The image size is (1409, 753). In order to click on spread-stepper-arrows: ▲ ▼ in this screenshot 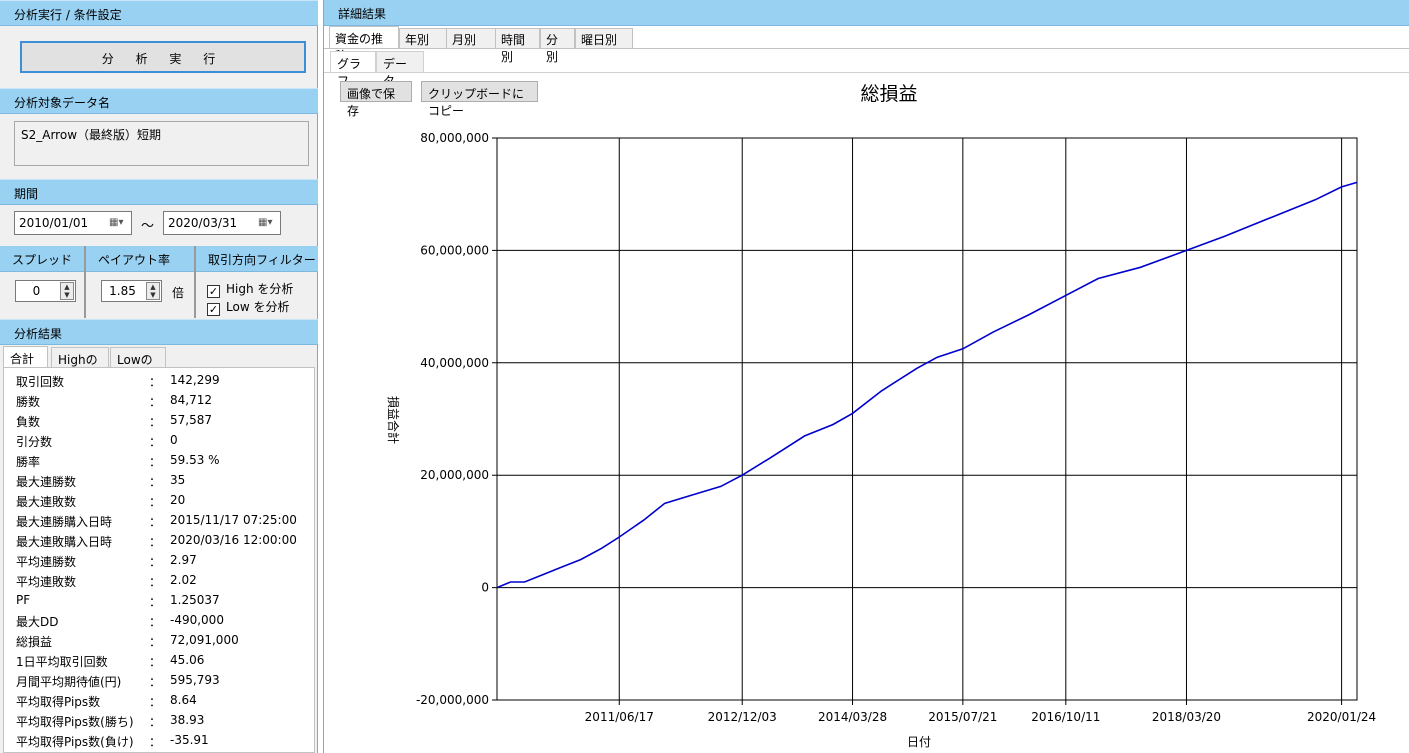, I will do `click(67, 291)`.